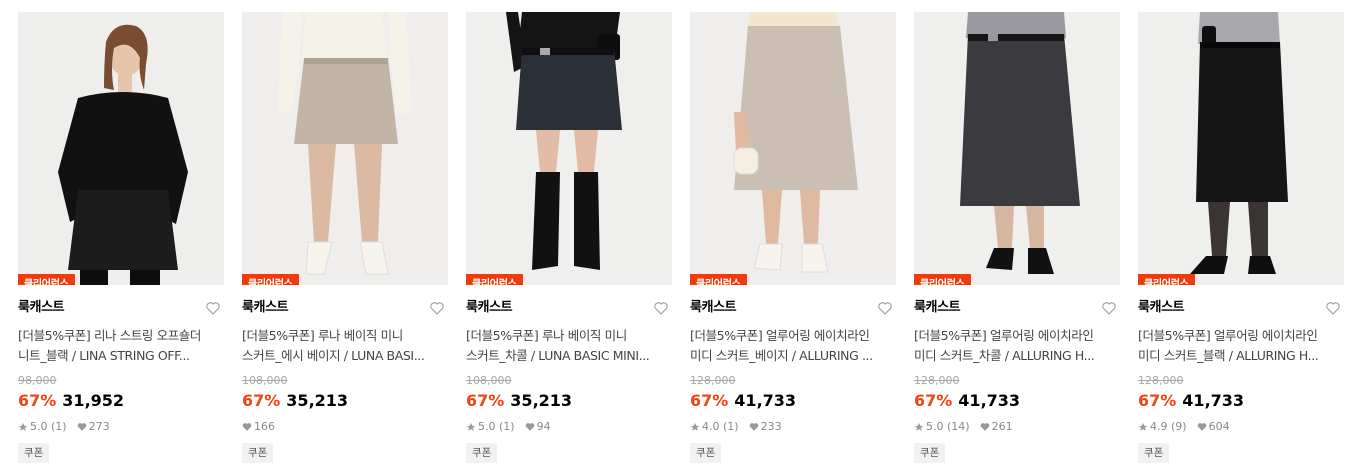 This screenshot has height=471, width=1360. I want to click on like-count: 273, so click(99, 426).